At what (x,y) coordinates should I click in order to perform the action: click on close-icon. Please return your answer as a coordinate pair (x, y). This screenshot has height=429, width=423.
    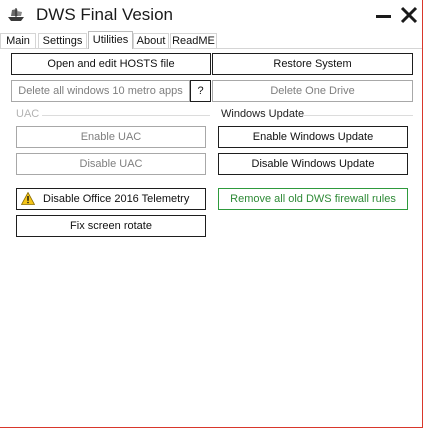
    Looking at the image, I should click on (409, 15).